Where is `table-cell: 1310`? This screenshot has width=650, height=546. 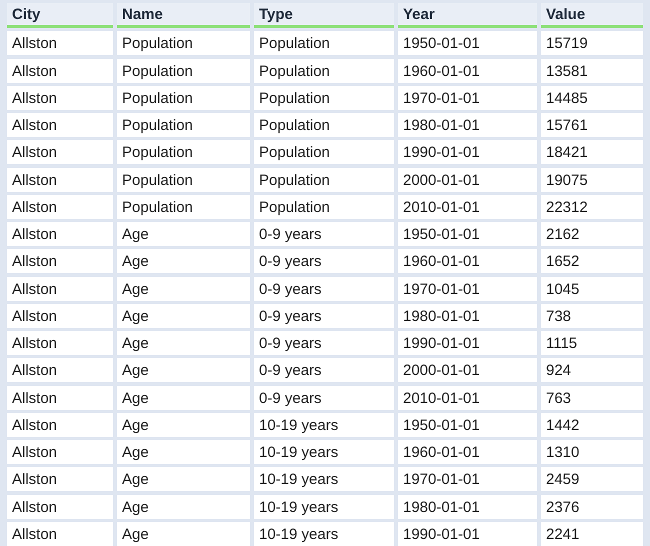 table-cell: 1310 is located at coordinates (592, 452).